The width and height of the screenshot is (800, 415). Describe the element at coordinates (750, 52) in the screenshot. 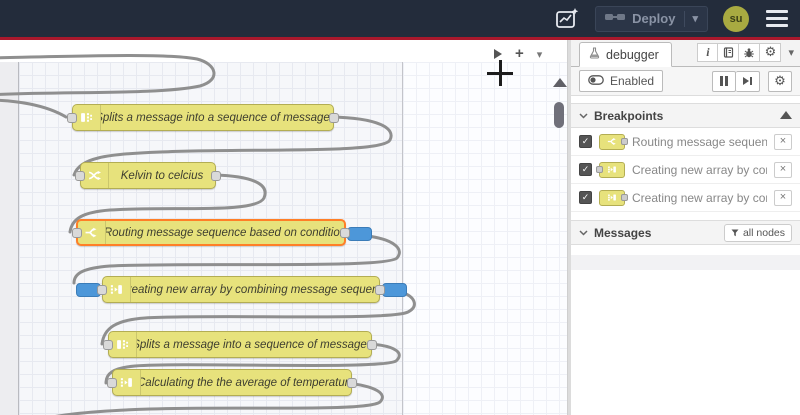

I see `bug-icon` at that location.